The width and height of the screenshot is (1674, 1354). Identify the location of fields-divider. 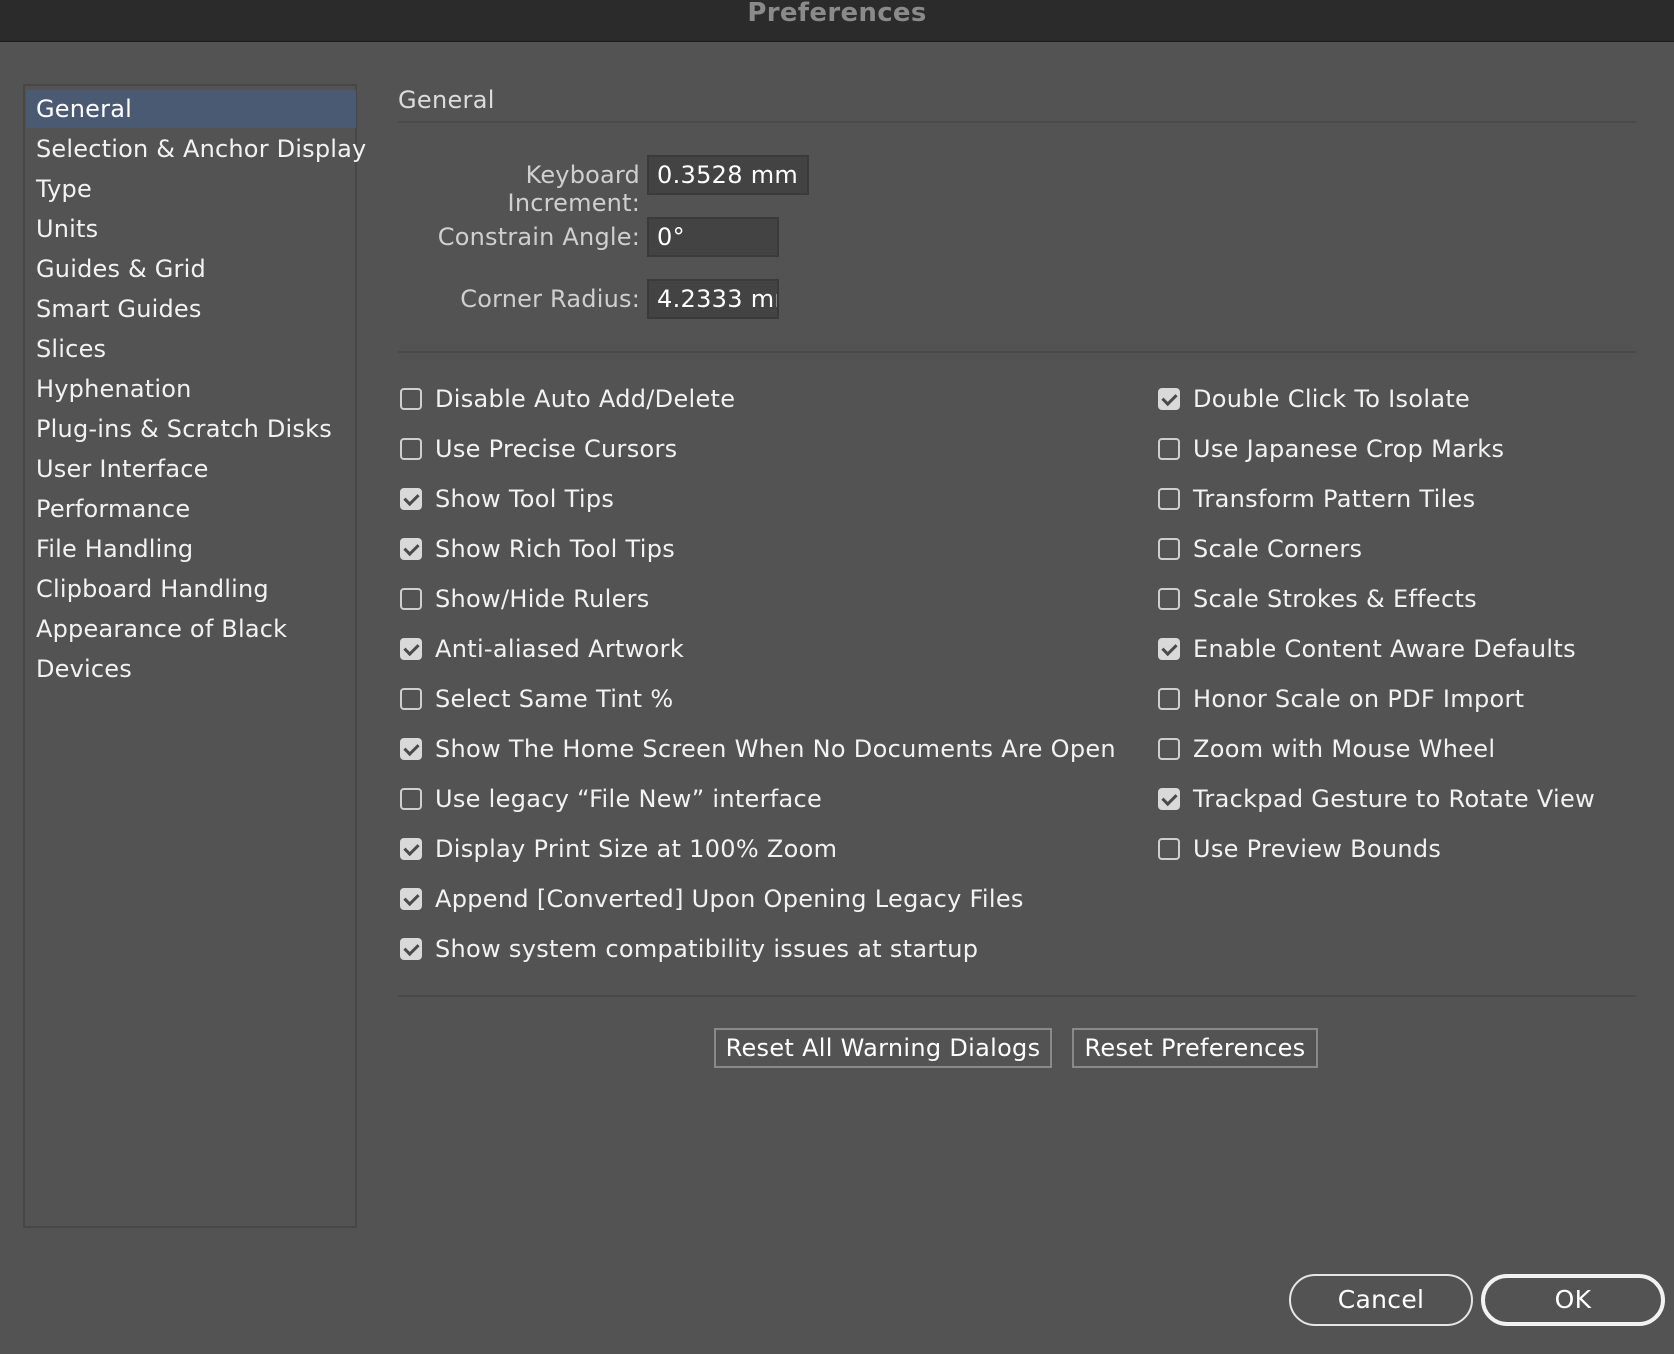
(1017, 352).